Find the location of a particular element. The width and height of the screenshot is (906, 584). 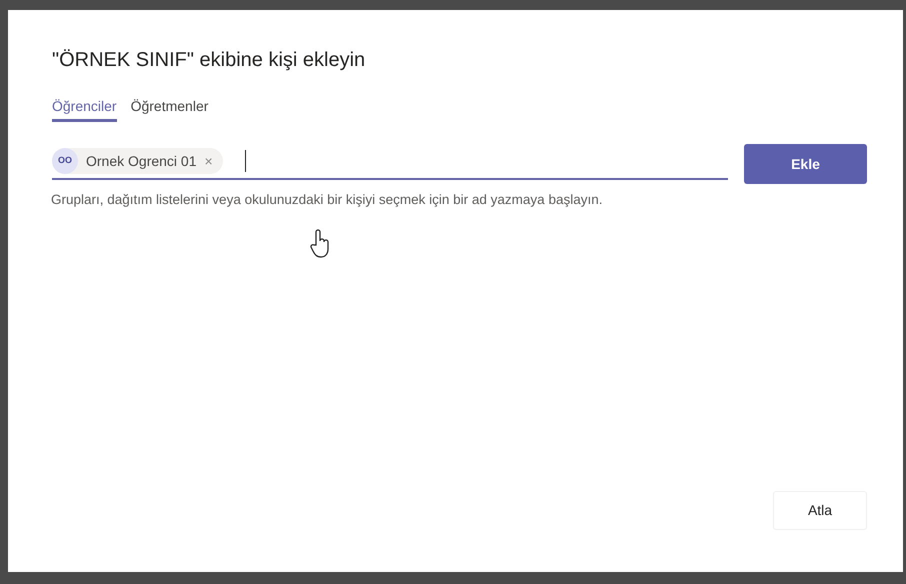

people-picker-field: OO Ornek Ogrenci 01 × is located at coordinates (390, 164).